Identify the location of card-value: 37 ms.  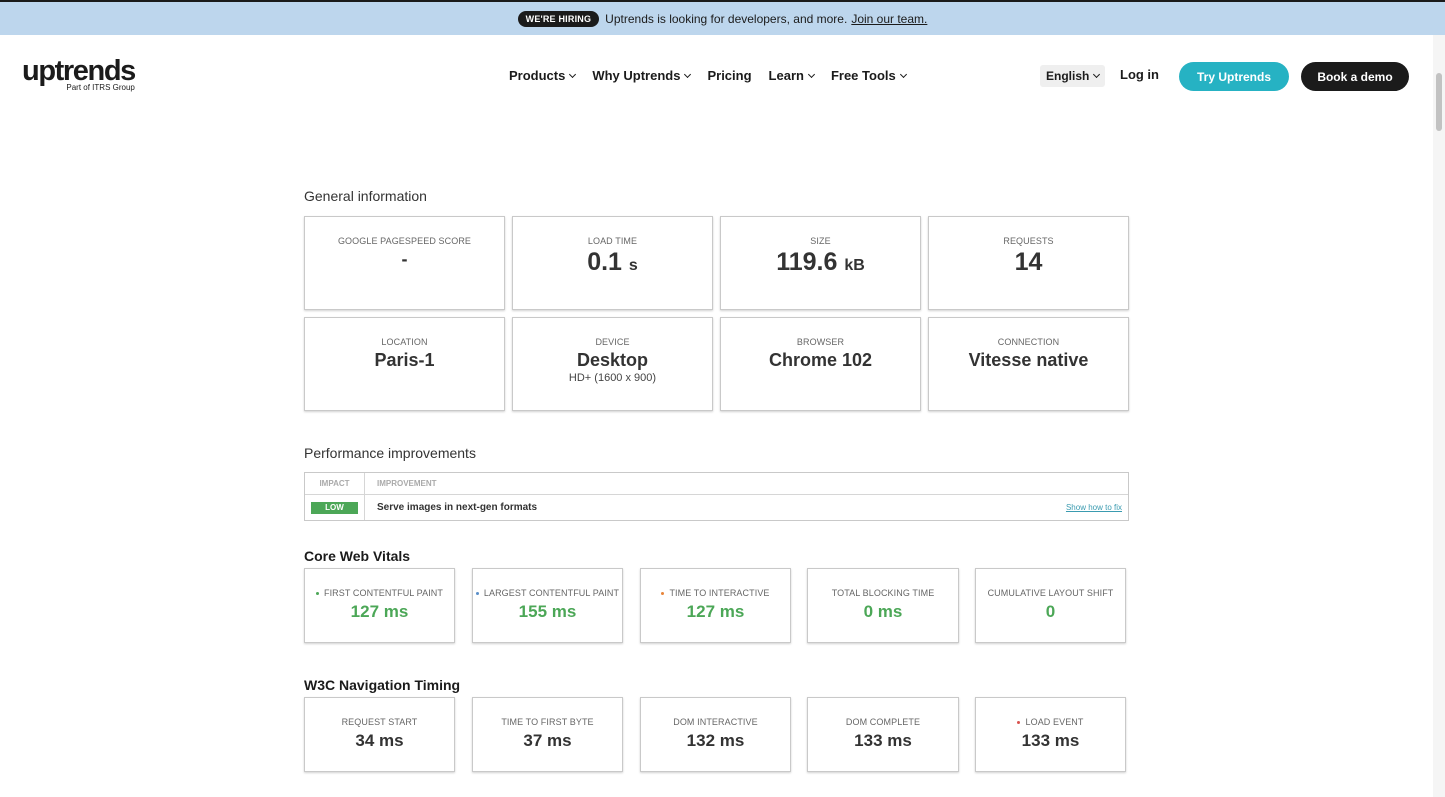
(547, 740).